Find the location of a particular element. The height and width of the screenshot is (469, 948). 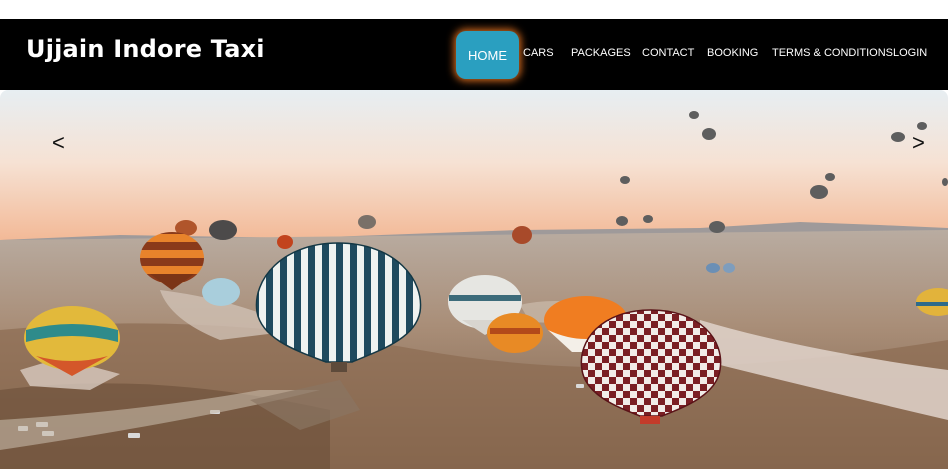

nav-item-terms: TERMS & CONDITIONS is located at coordinates (832, 53).